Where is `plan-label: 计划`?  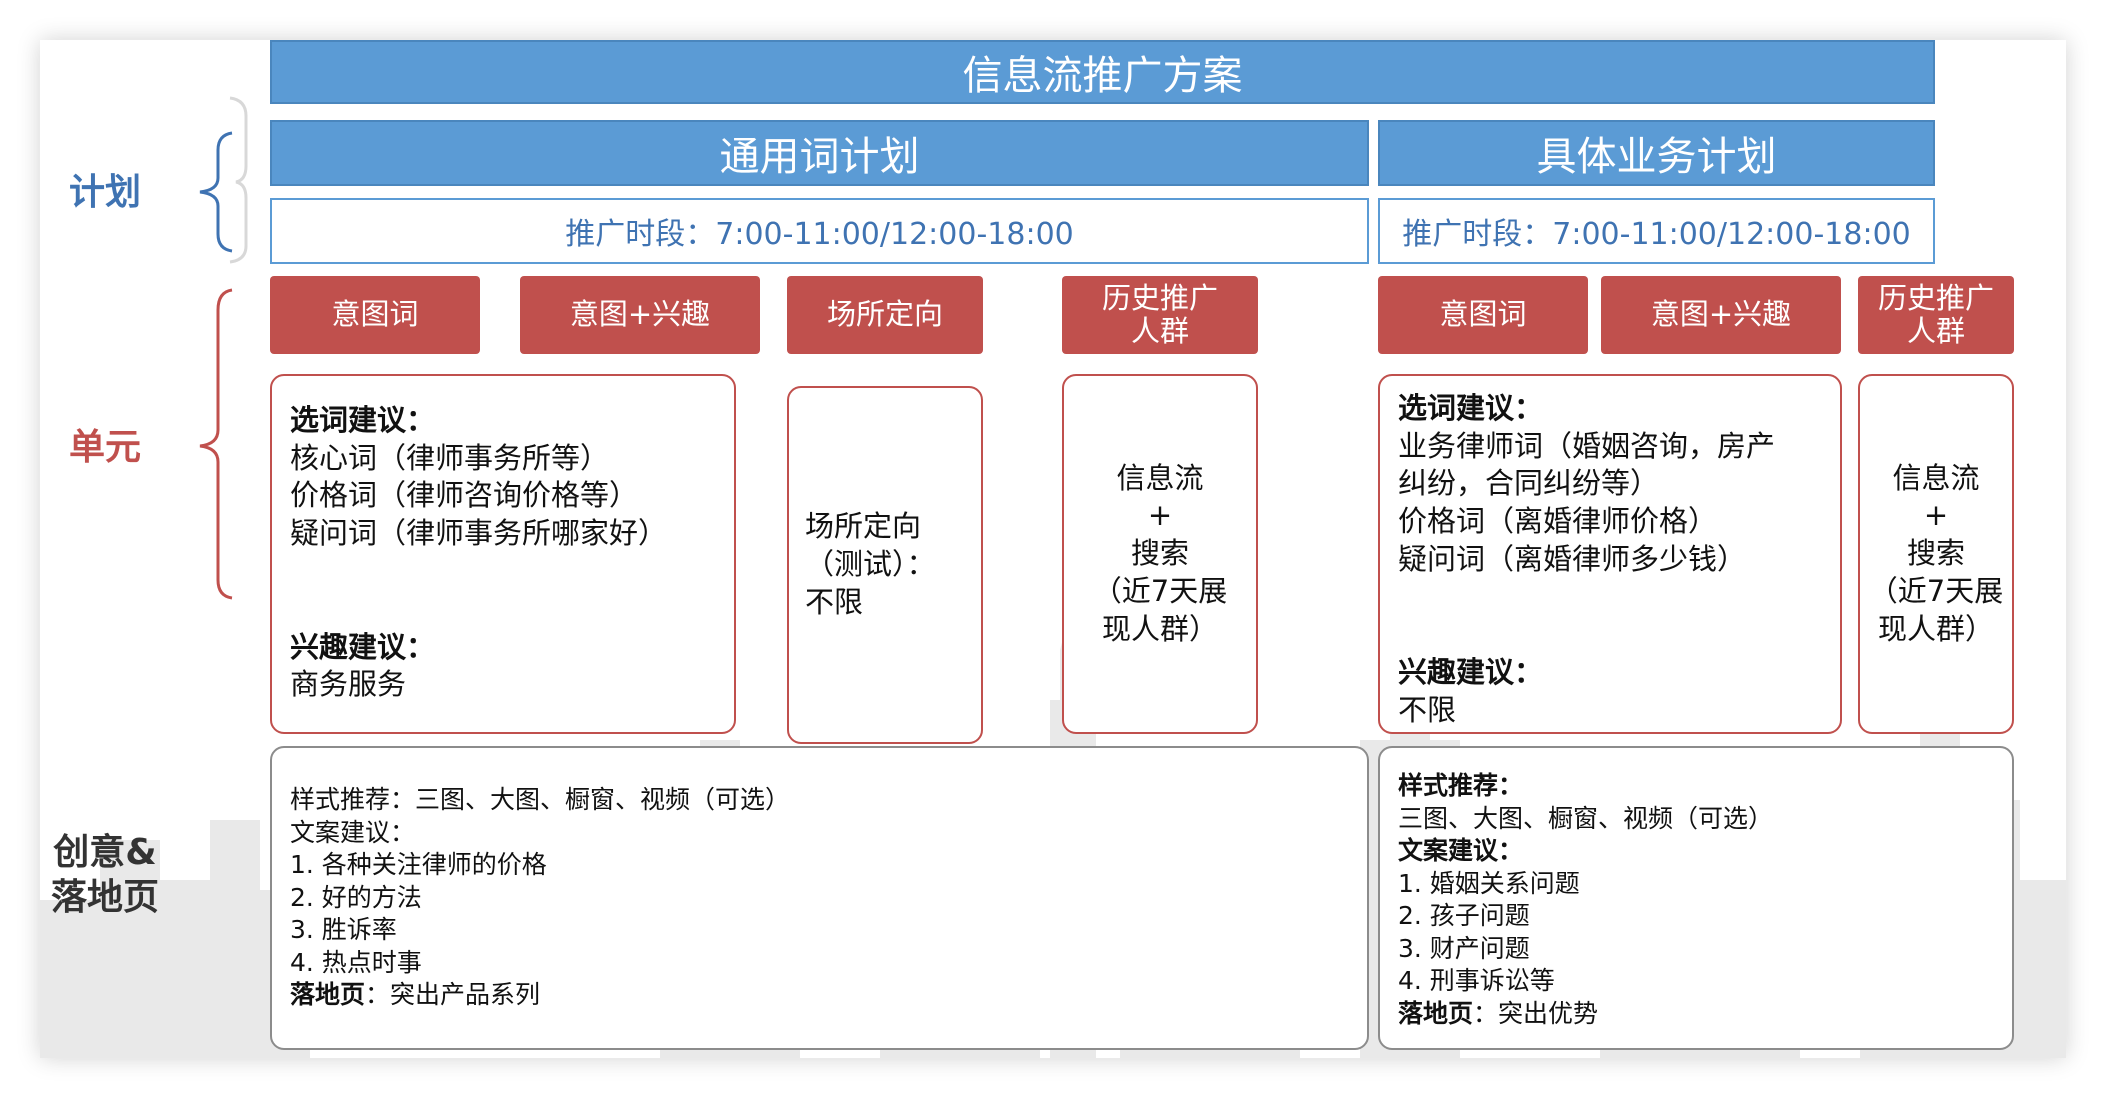 plan-label: 计划 is located at coordinates (104, 192).